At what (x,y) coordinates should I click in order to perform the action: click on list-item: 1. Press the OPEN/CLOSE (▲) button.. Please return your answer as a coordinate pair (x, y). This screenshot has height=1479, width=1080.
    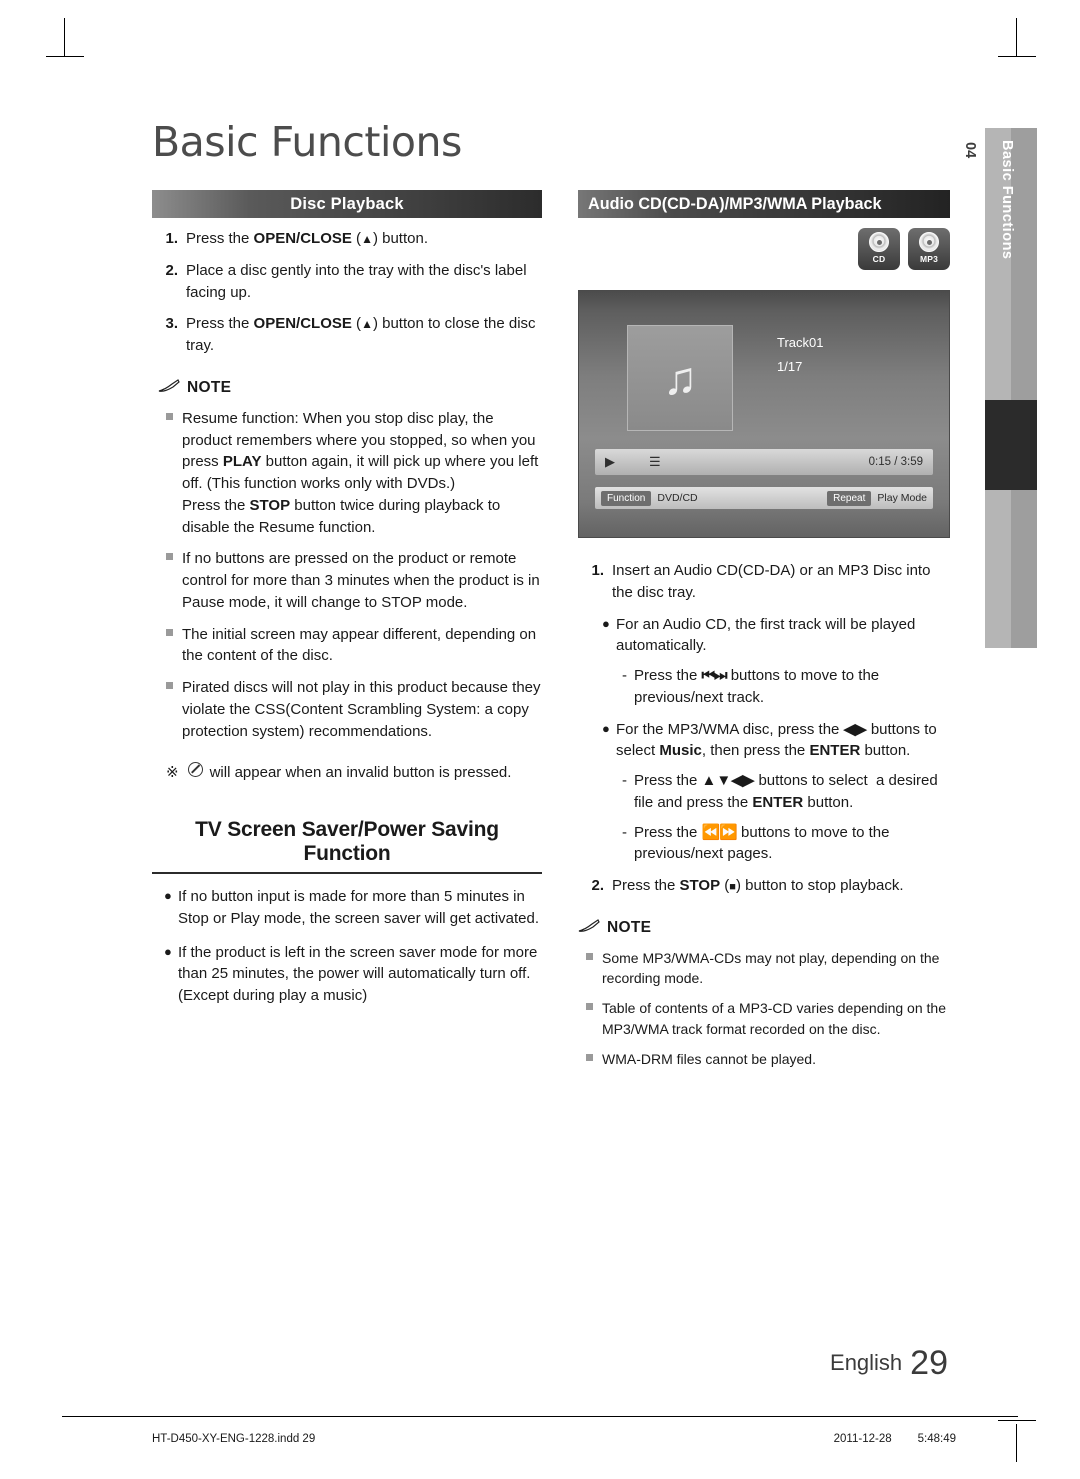
    Looking at the image, I should click on (347, 239).